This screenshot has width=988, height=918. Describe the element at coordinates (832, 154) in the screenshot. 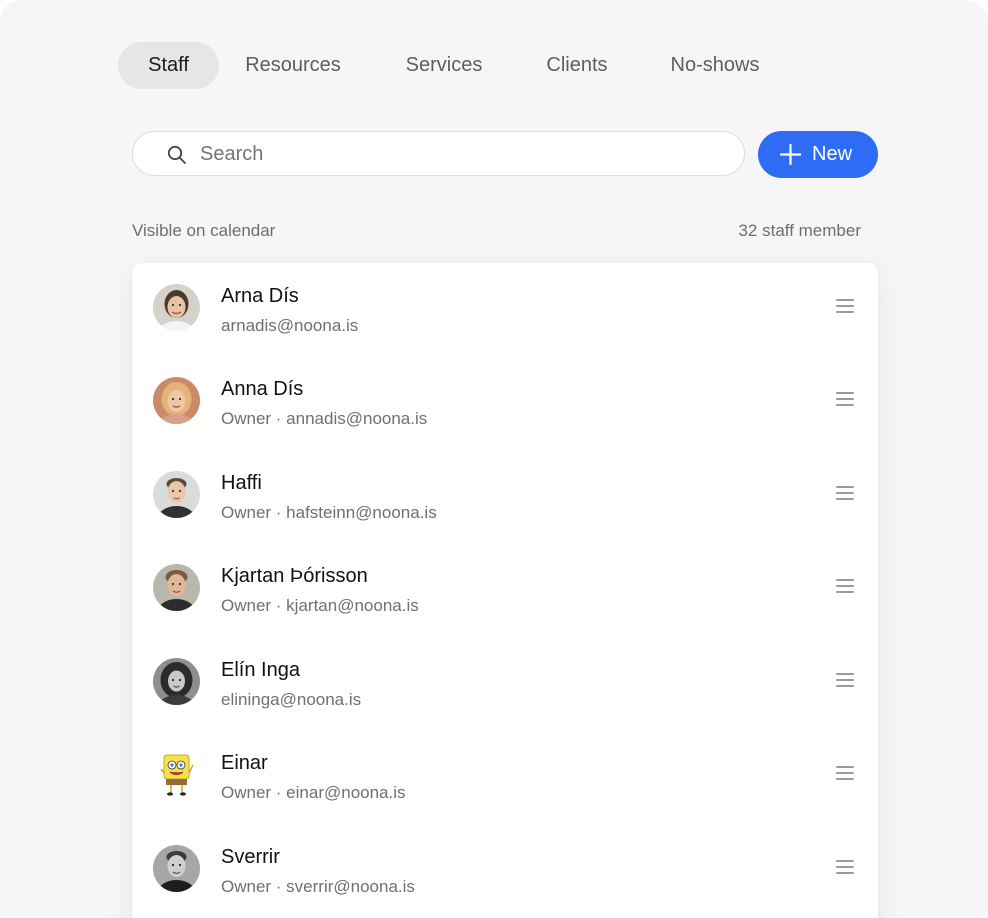

I see `new-button-label: New` at that location.